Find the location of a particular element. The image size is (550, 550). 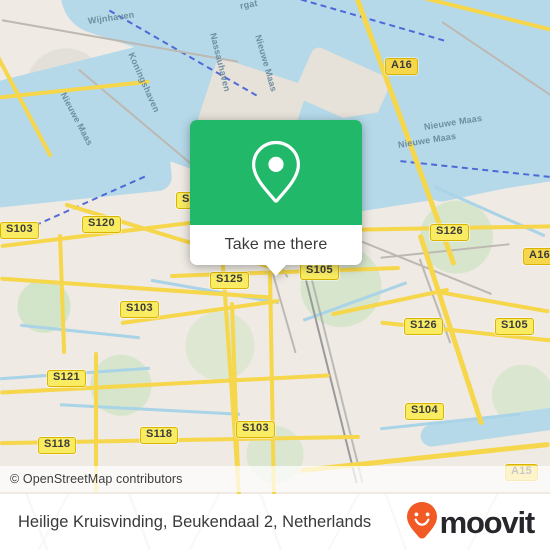

take-me-there-button: Take me there is located at coordinates (276, 245).